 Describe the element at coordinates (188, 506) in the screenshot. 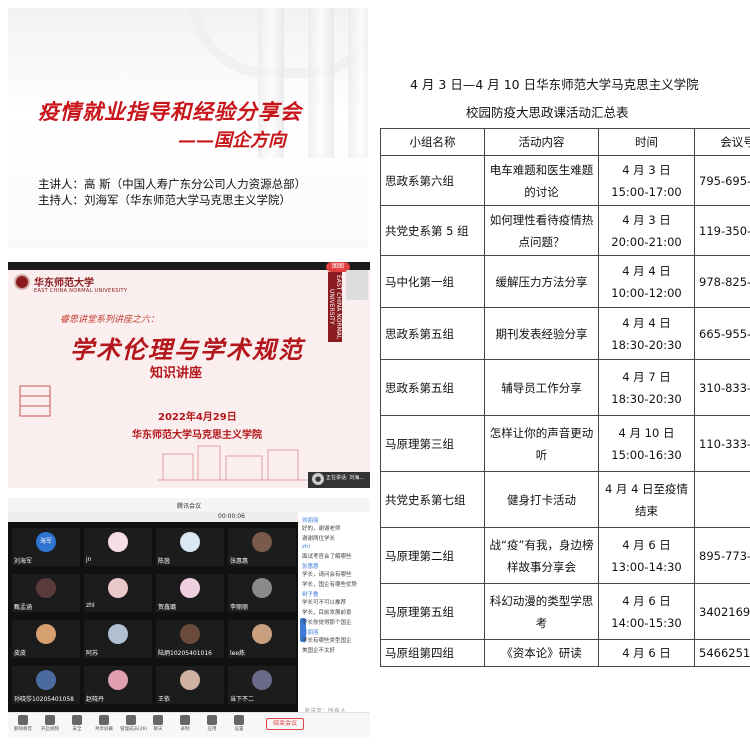

I see `meeting-window-title: 腾讯会议` at that location.